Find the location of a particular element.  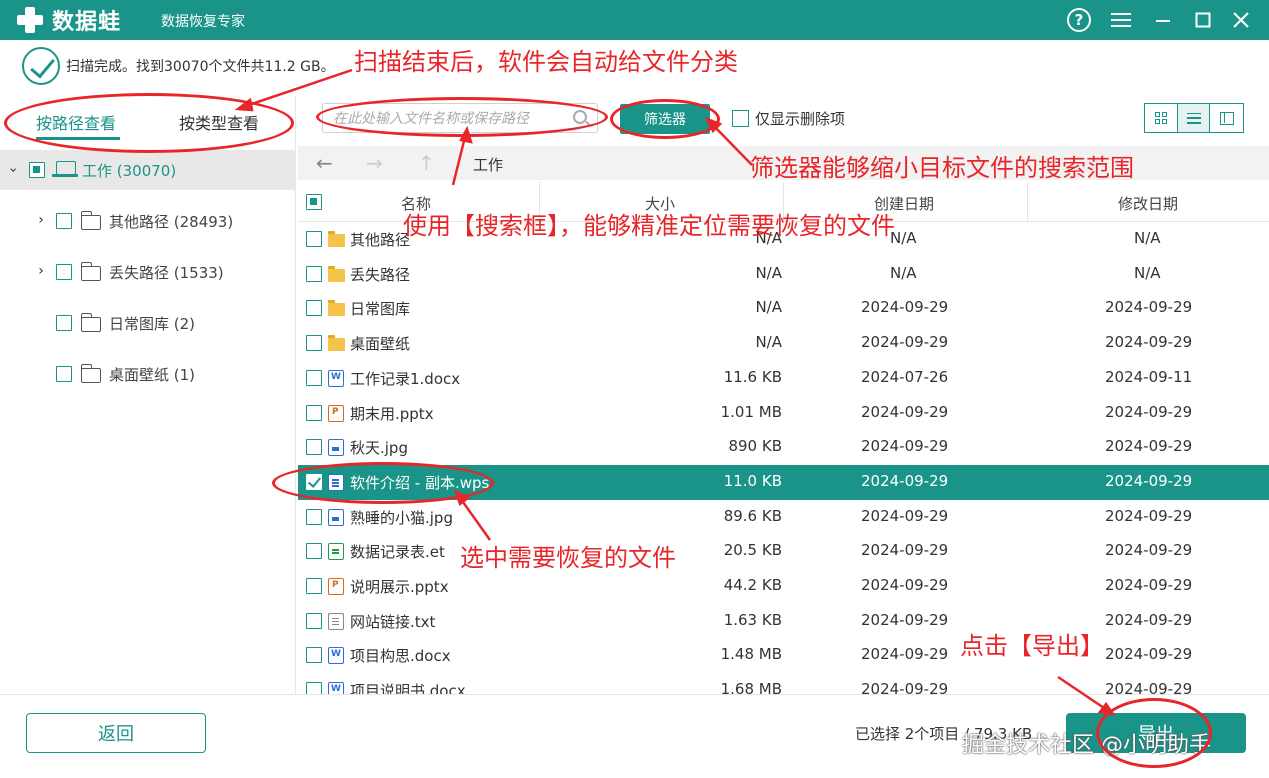

table-row: 数据记录表.et 20.5 KB 2024-09-29 2024-09-29 is located at coordinates (783, 551).